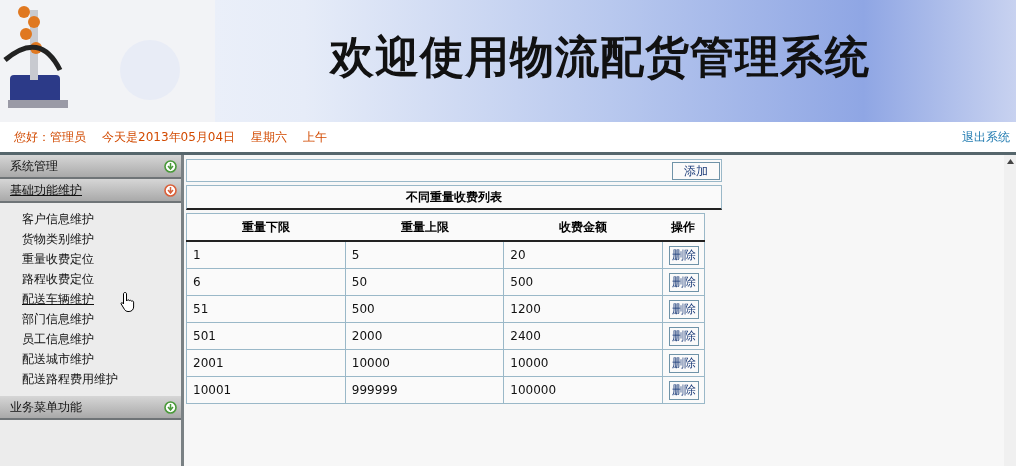  What do you see at coordinates (266, 282) in the screenshot?
I see `table-cell: 6` at bounding box center [266, 282].